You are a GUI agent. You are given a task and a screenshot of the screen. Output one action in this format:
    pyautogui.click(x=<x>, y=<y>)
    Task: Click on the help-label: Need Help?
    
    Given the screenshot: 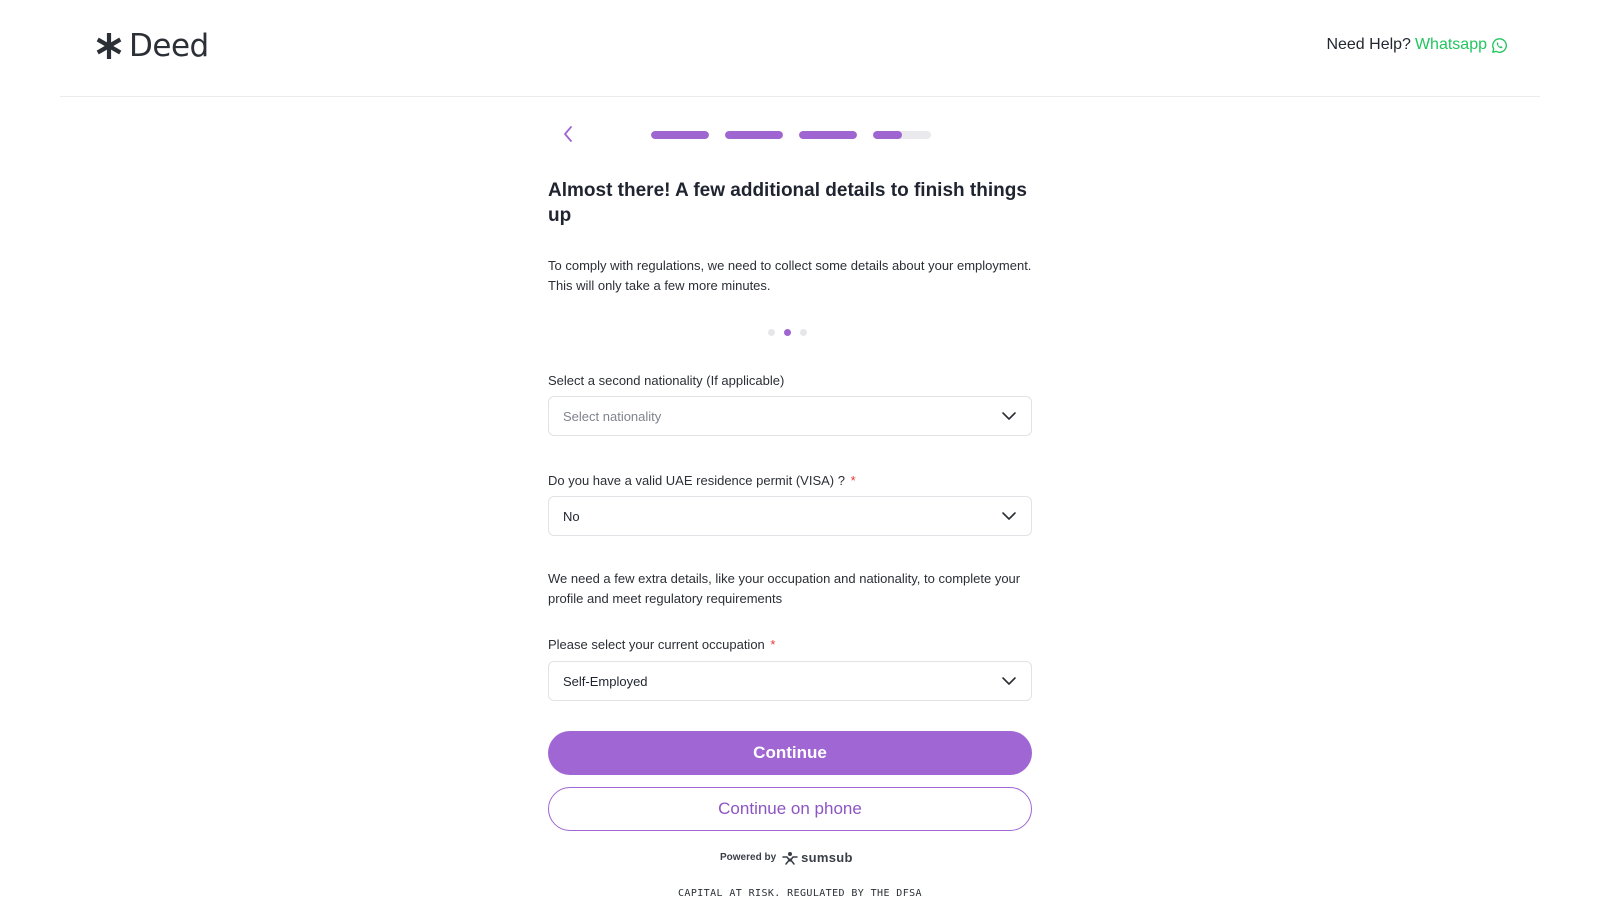 What is the action you would take?
    pyautogui.click(x=1368, y=44)
    